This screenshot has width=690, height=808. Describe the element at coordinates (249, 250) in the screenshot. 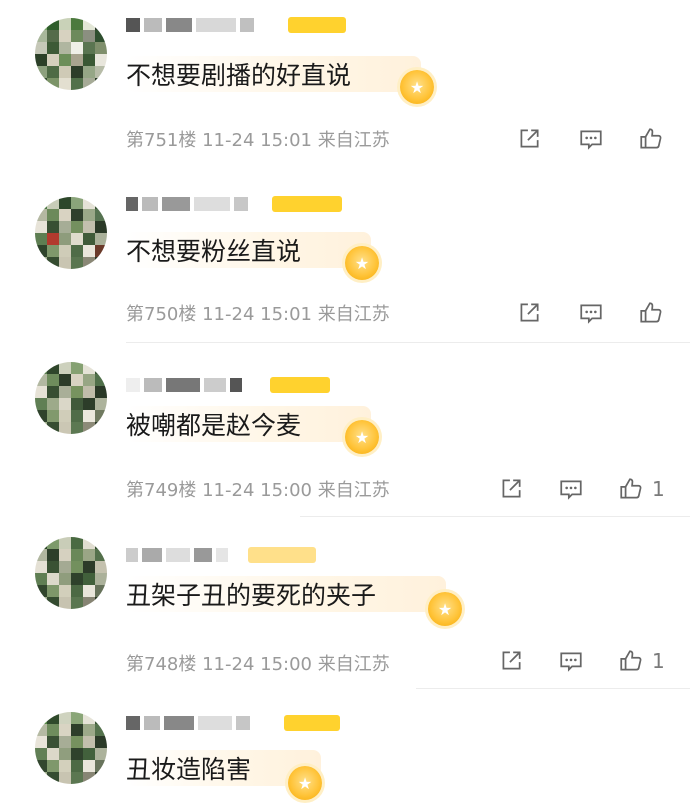

I see `comment-text: 不想要粉丝直说` at that location.